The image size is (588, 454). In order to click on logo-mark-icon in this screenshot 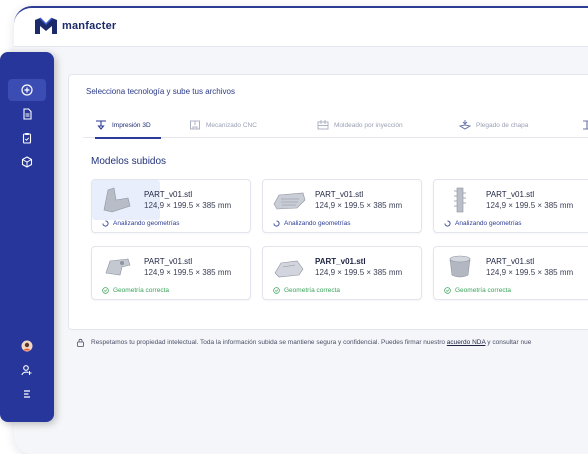, I will do `click(46, 25)`.